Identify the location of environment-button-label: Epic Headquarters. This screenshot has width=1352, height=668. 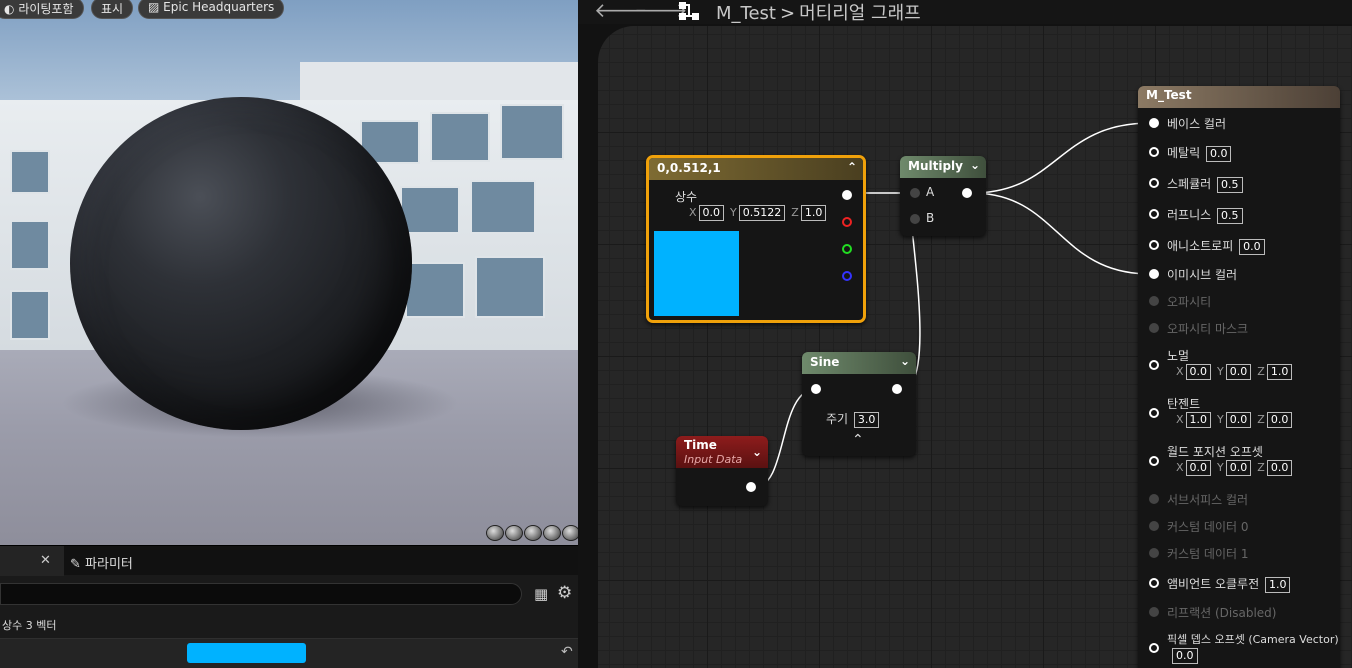
(219, 7).